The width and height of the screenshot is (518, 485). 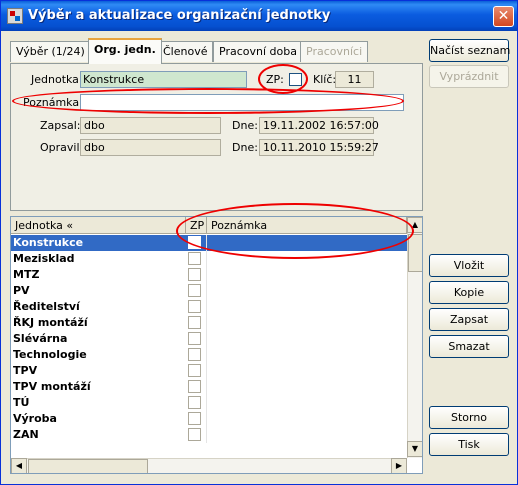 What do you see at coordinates (179, 15) in the screenshot?
I see `window-title: Výběr a aktualizace organizační jednotky` at bounding box center [179, 15].